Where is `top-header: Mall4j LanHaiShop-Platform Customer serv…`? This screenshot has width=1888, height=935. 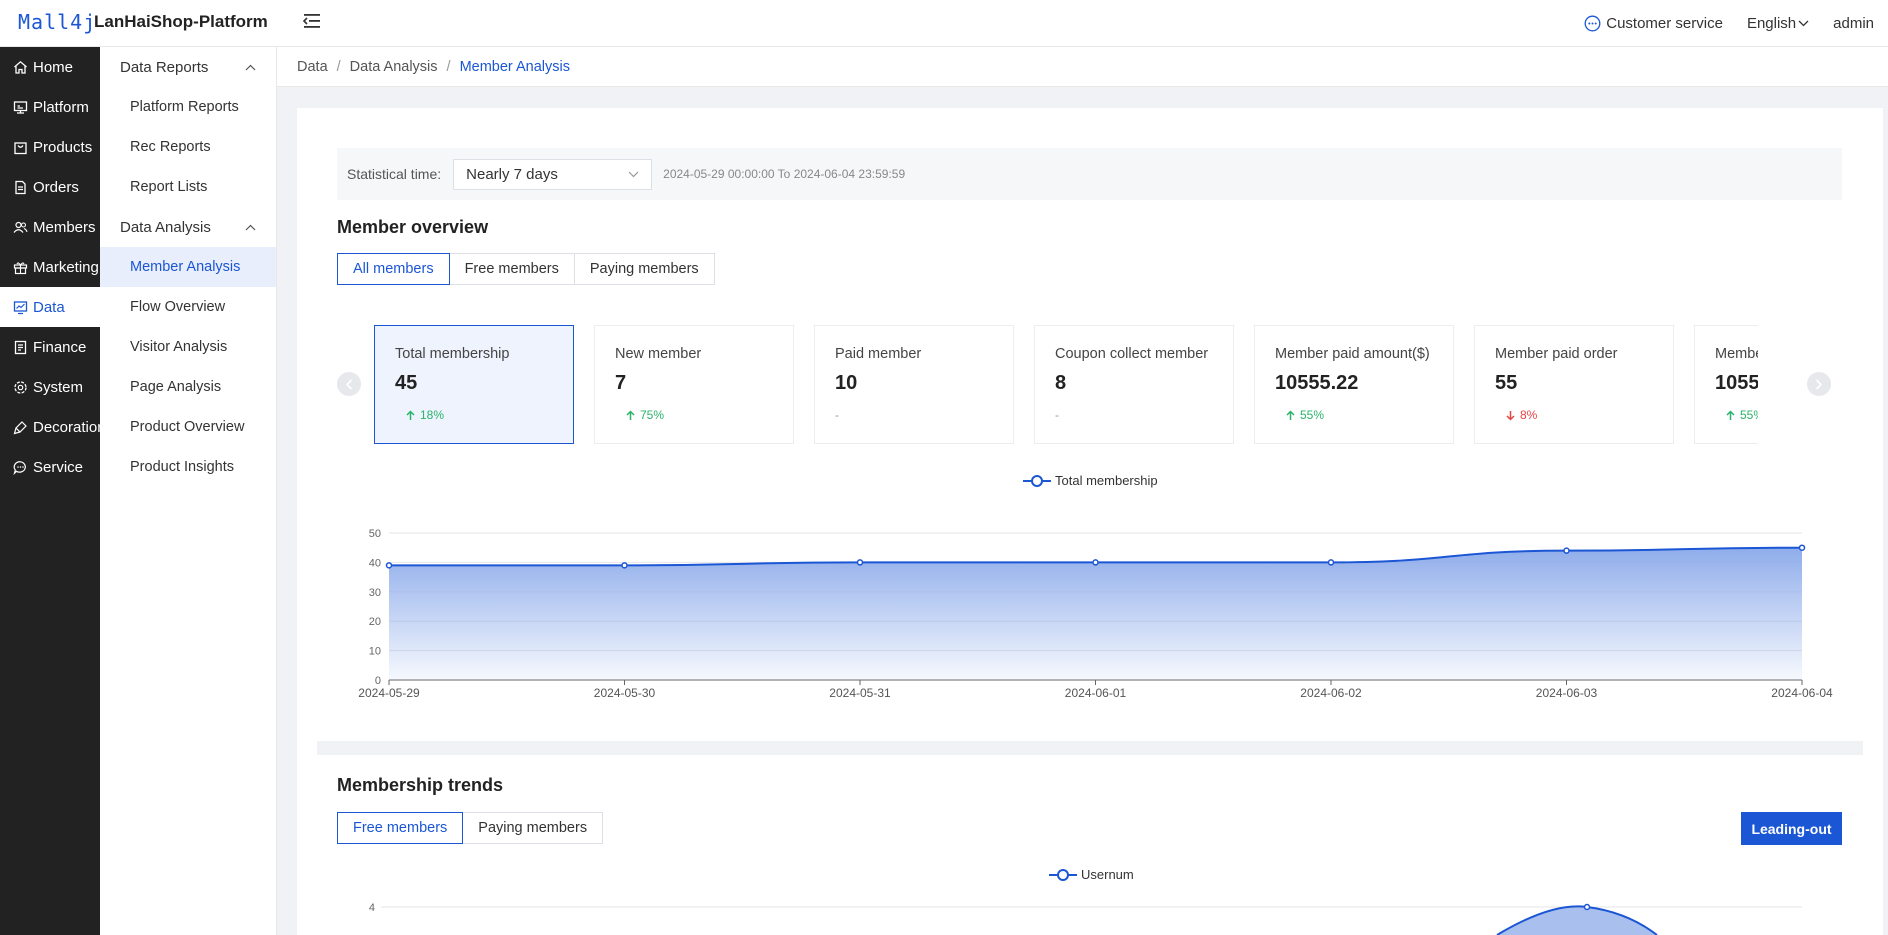
top-header: Mall4j LanHaiShop-Platform Customer serv… is located at coordinates (944, 23).